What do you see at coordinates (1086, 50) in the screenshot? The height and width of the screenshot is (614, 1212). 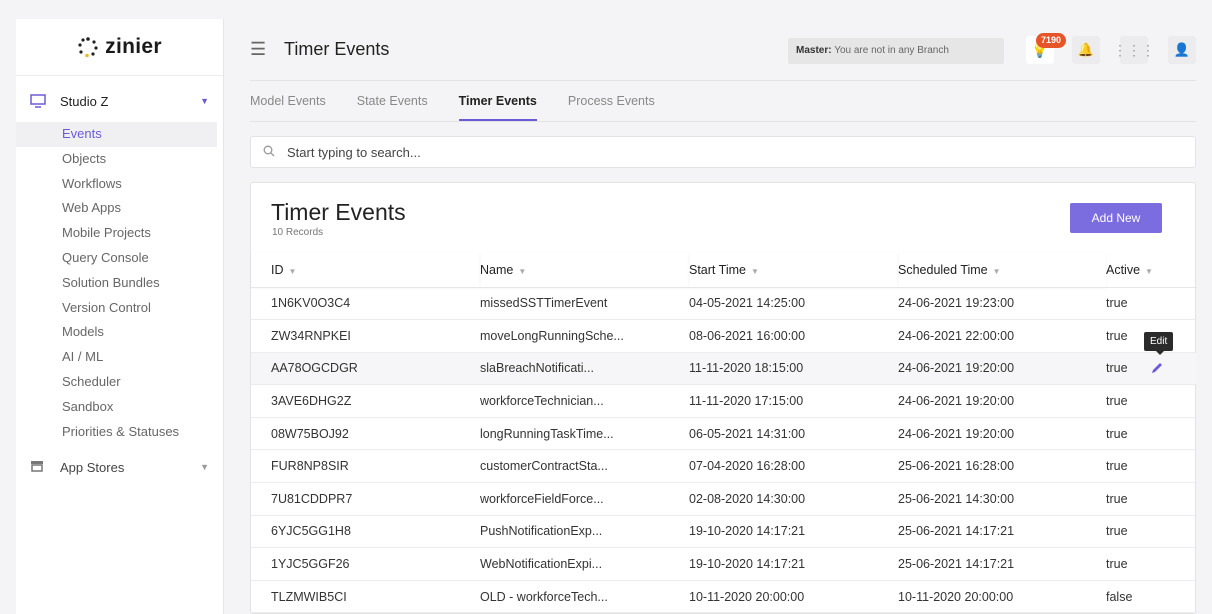 I see `bell-button: 🔔` at bounding box center [1086, 50].